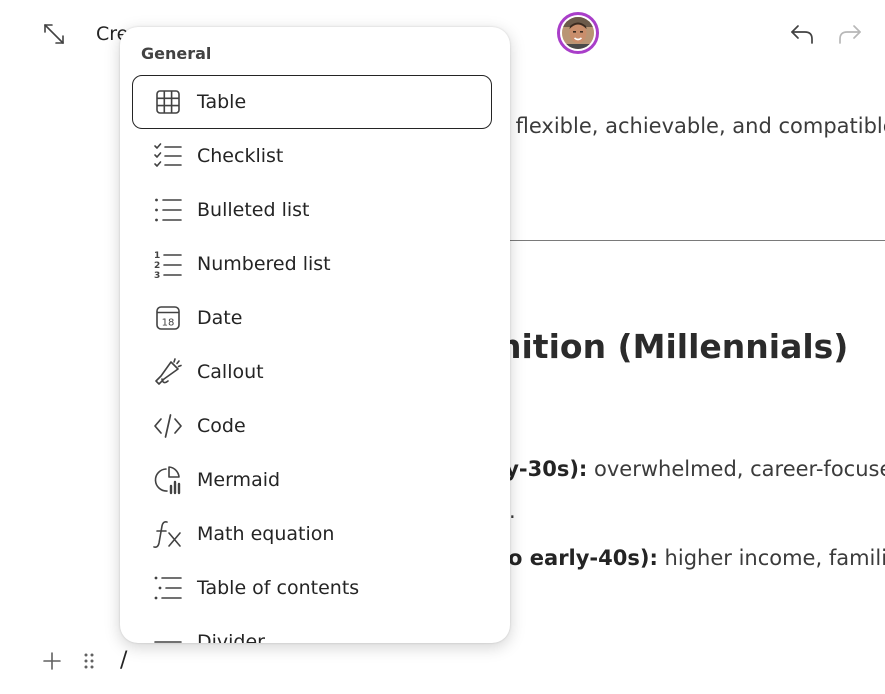  What do you see at coordinates (736, 469) in the screenshot?
I see `bullet-text: overwhelmed, career-focuse` at bounding box center [736, 469].